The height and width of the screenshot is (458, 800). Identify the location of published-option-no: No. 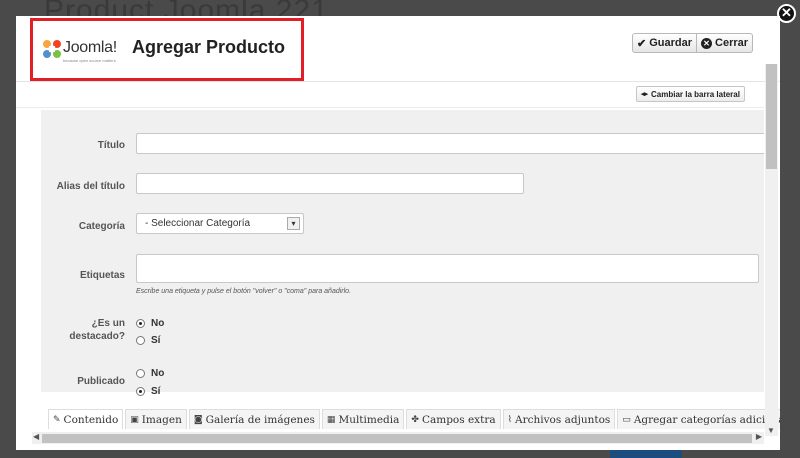
(150, 373).